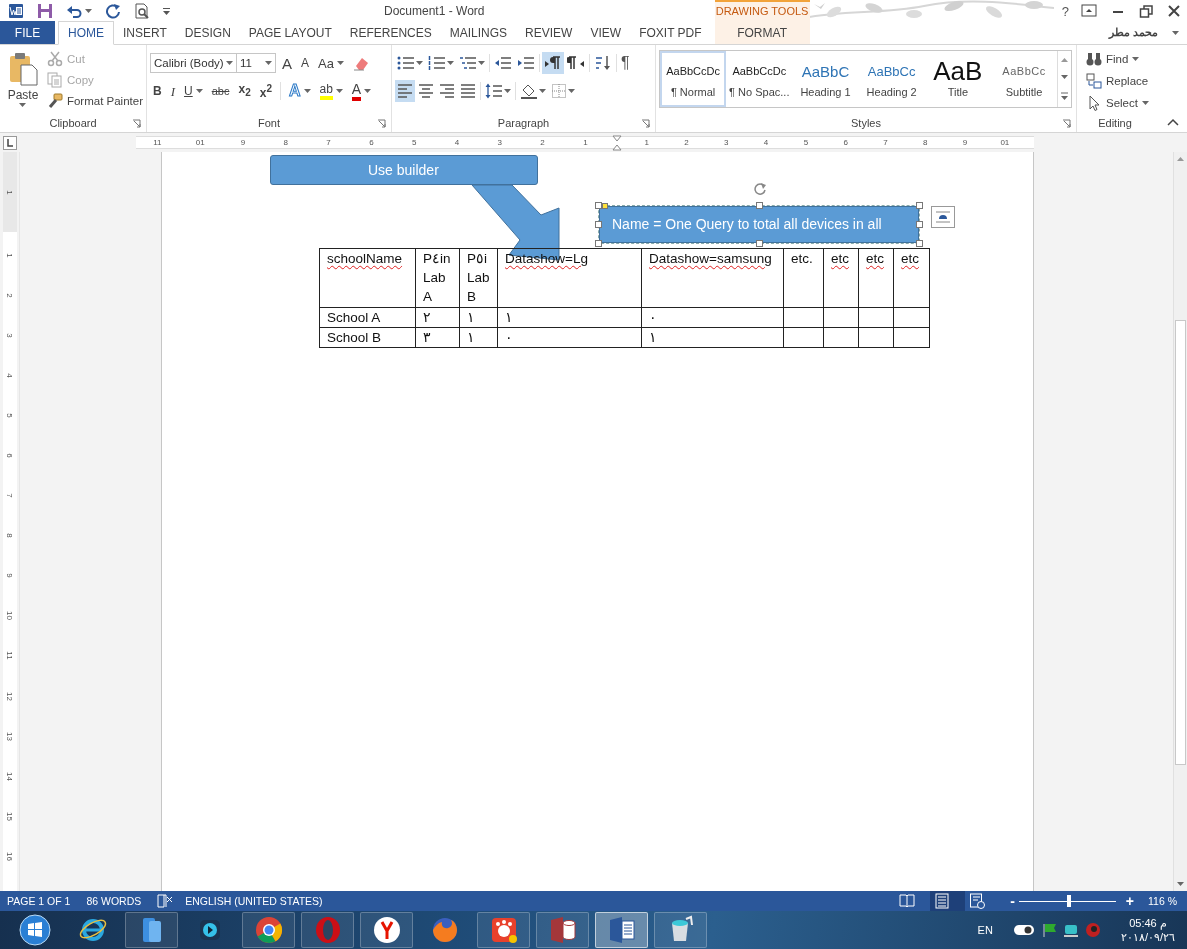 This screenshot has width=1187, height=949. Describe the element at coordinates (1070, 930) in the screenshot. I see `monitor-icon` at that location.